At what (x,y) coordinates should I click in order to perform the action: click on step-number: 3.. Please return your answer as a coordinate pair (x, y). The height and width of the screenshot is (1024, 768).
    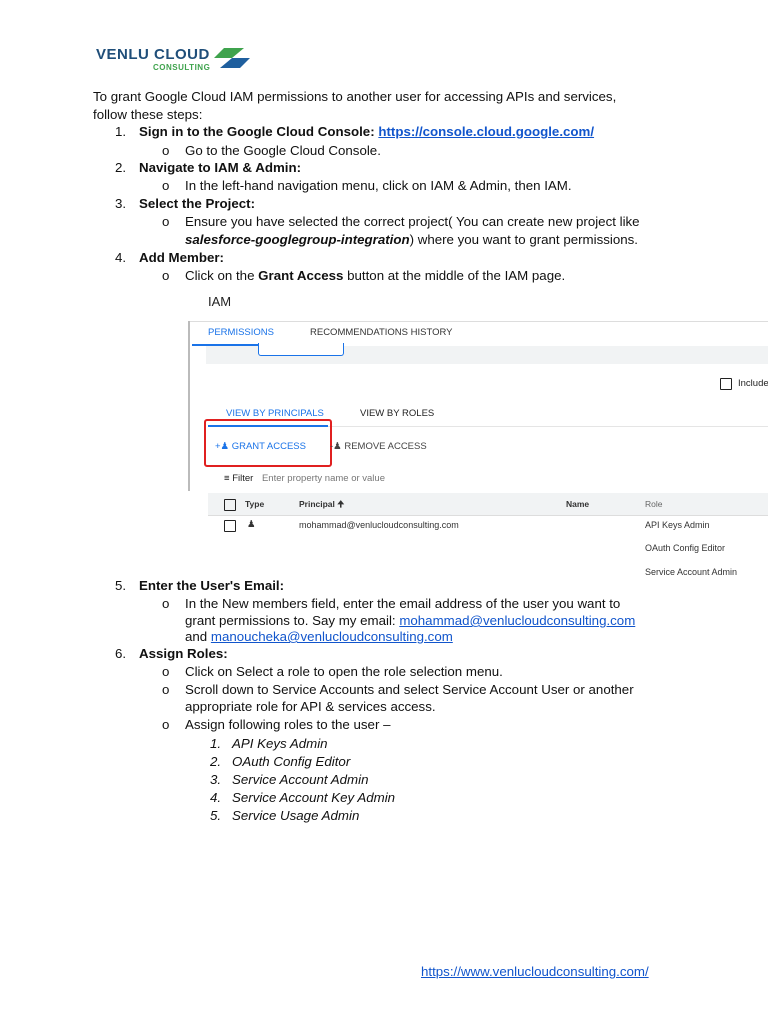
    Looking at the image, I should click on (121, 203).